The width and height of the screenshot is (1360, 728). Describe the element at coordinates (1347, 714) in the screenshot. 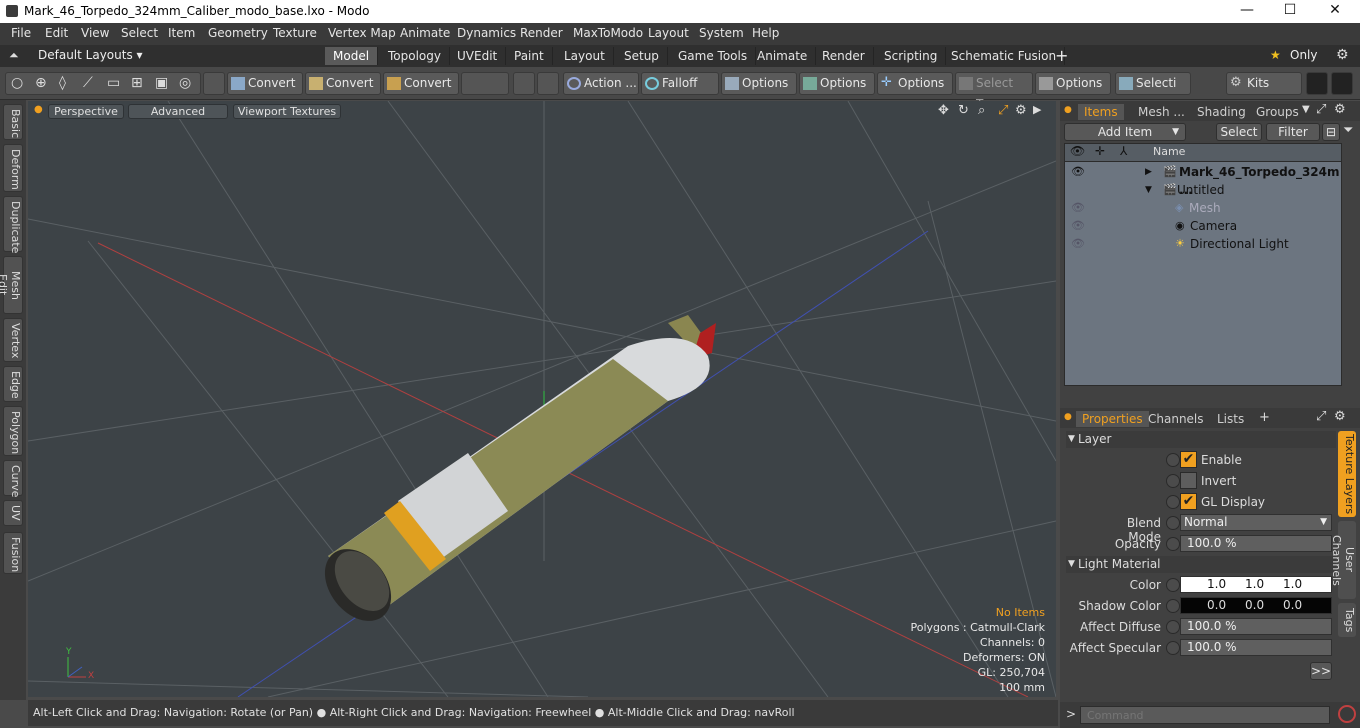

I see `record-icon` at that location.